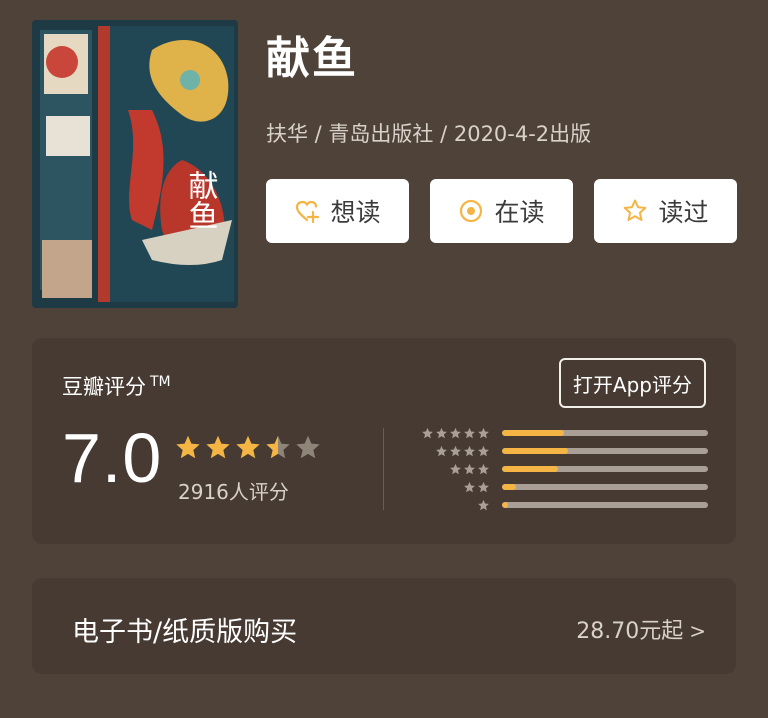 Image resolution: width=768 pixels, height=718 pixels. Describe the element at coordinates (200, 200) in the screenshot. I see `cover-title-text: 献鱼` at that location.